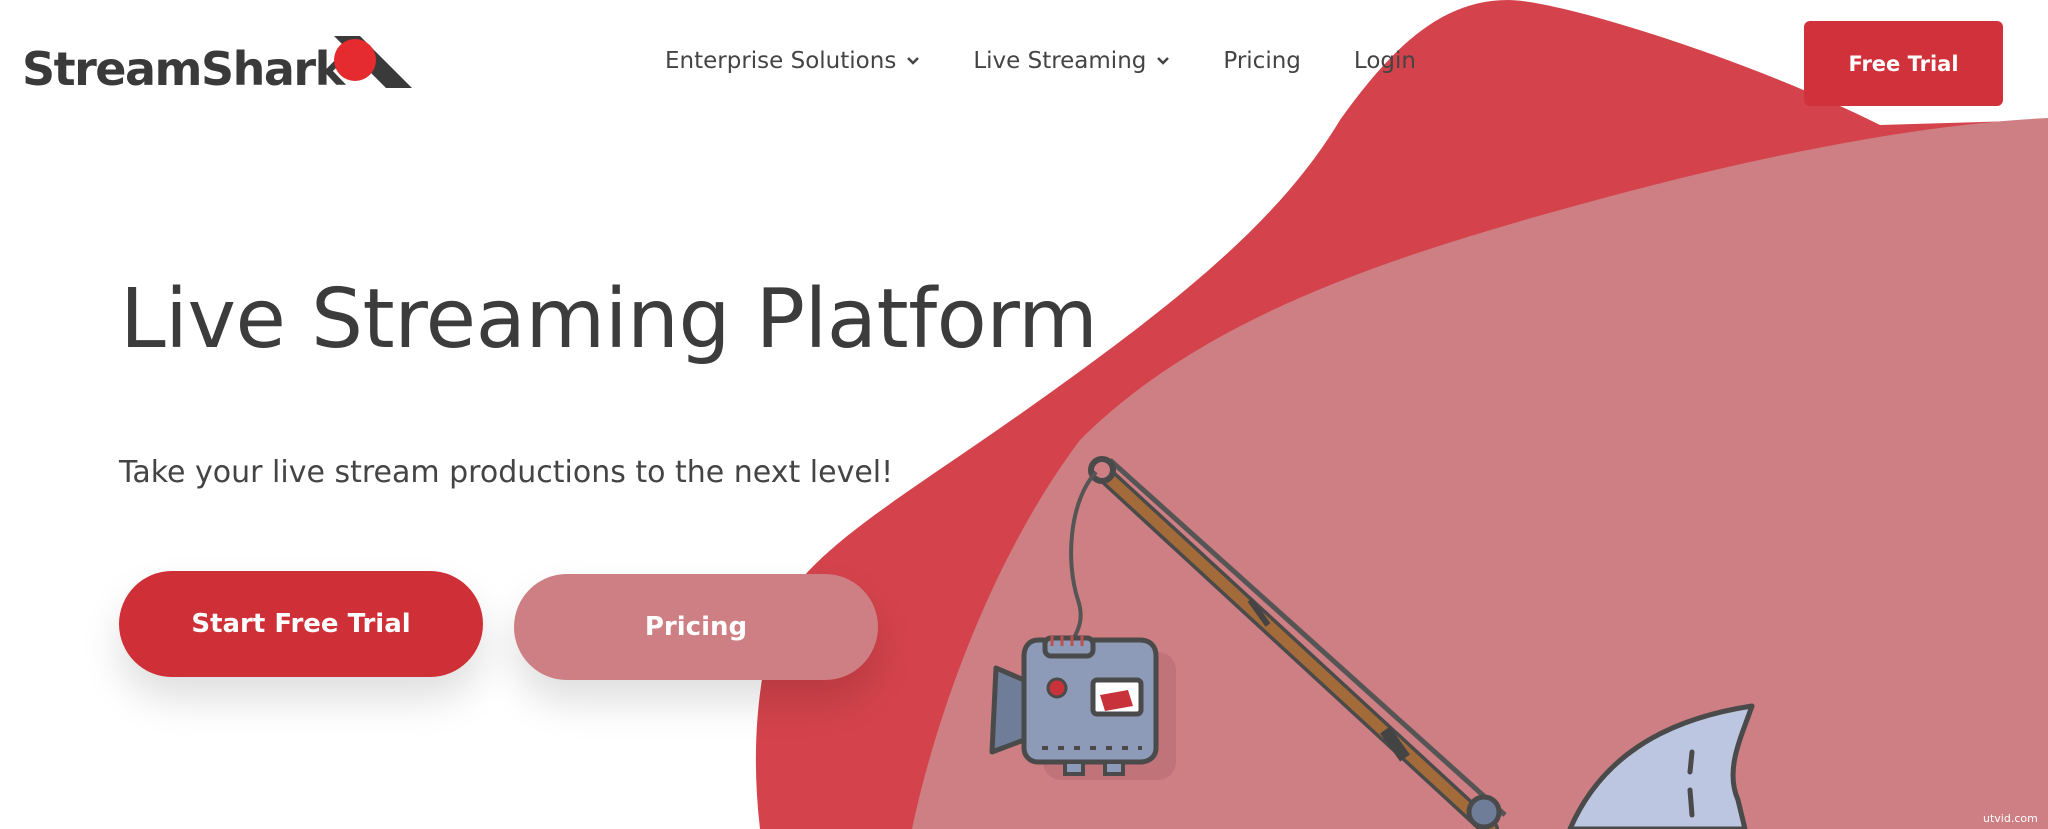 The image size is (2048, 829). I want to click on nav-item-enterprise-solutions: Enterprise Solutions, so click(792, 61).